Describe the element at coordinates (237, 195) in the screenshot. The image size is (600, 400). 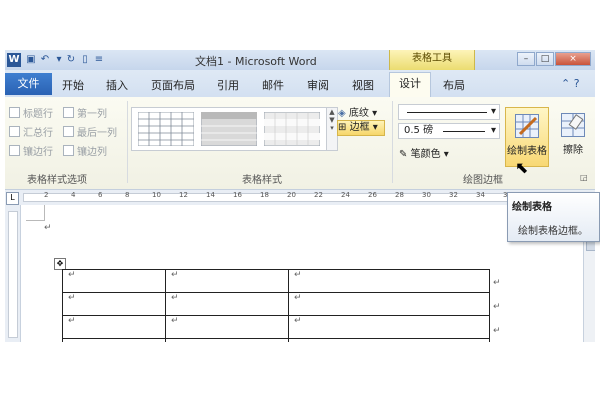
I see `ruler-number: 16` at that location.